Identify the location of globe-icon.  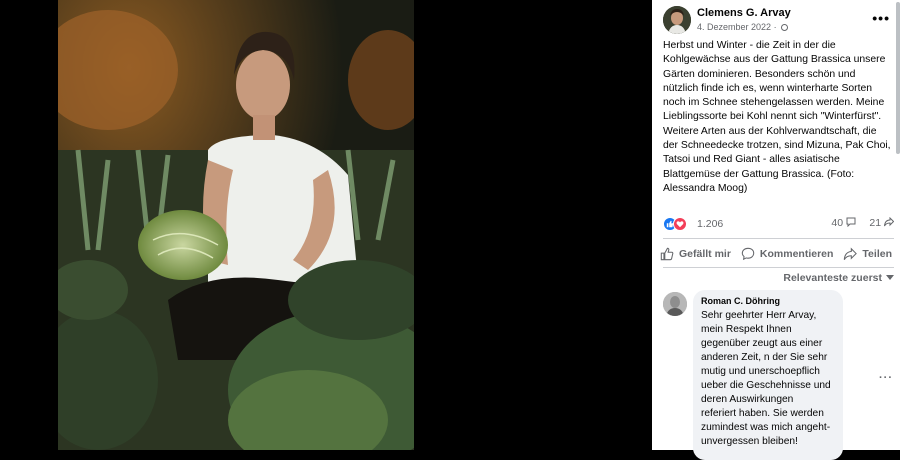
(785, 27).